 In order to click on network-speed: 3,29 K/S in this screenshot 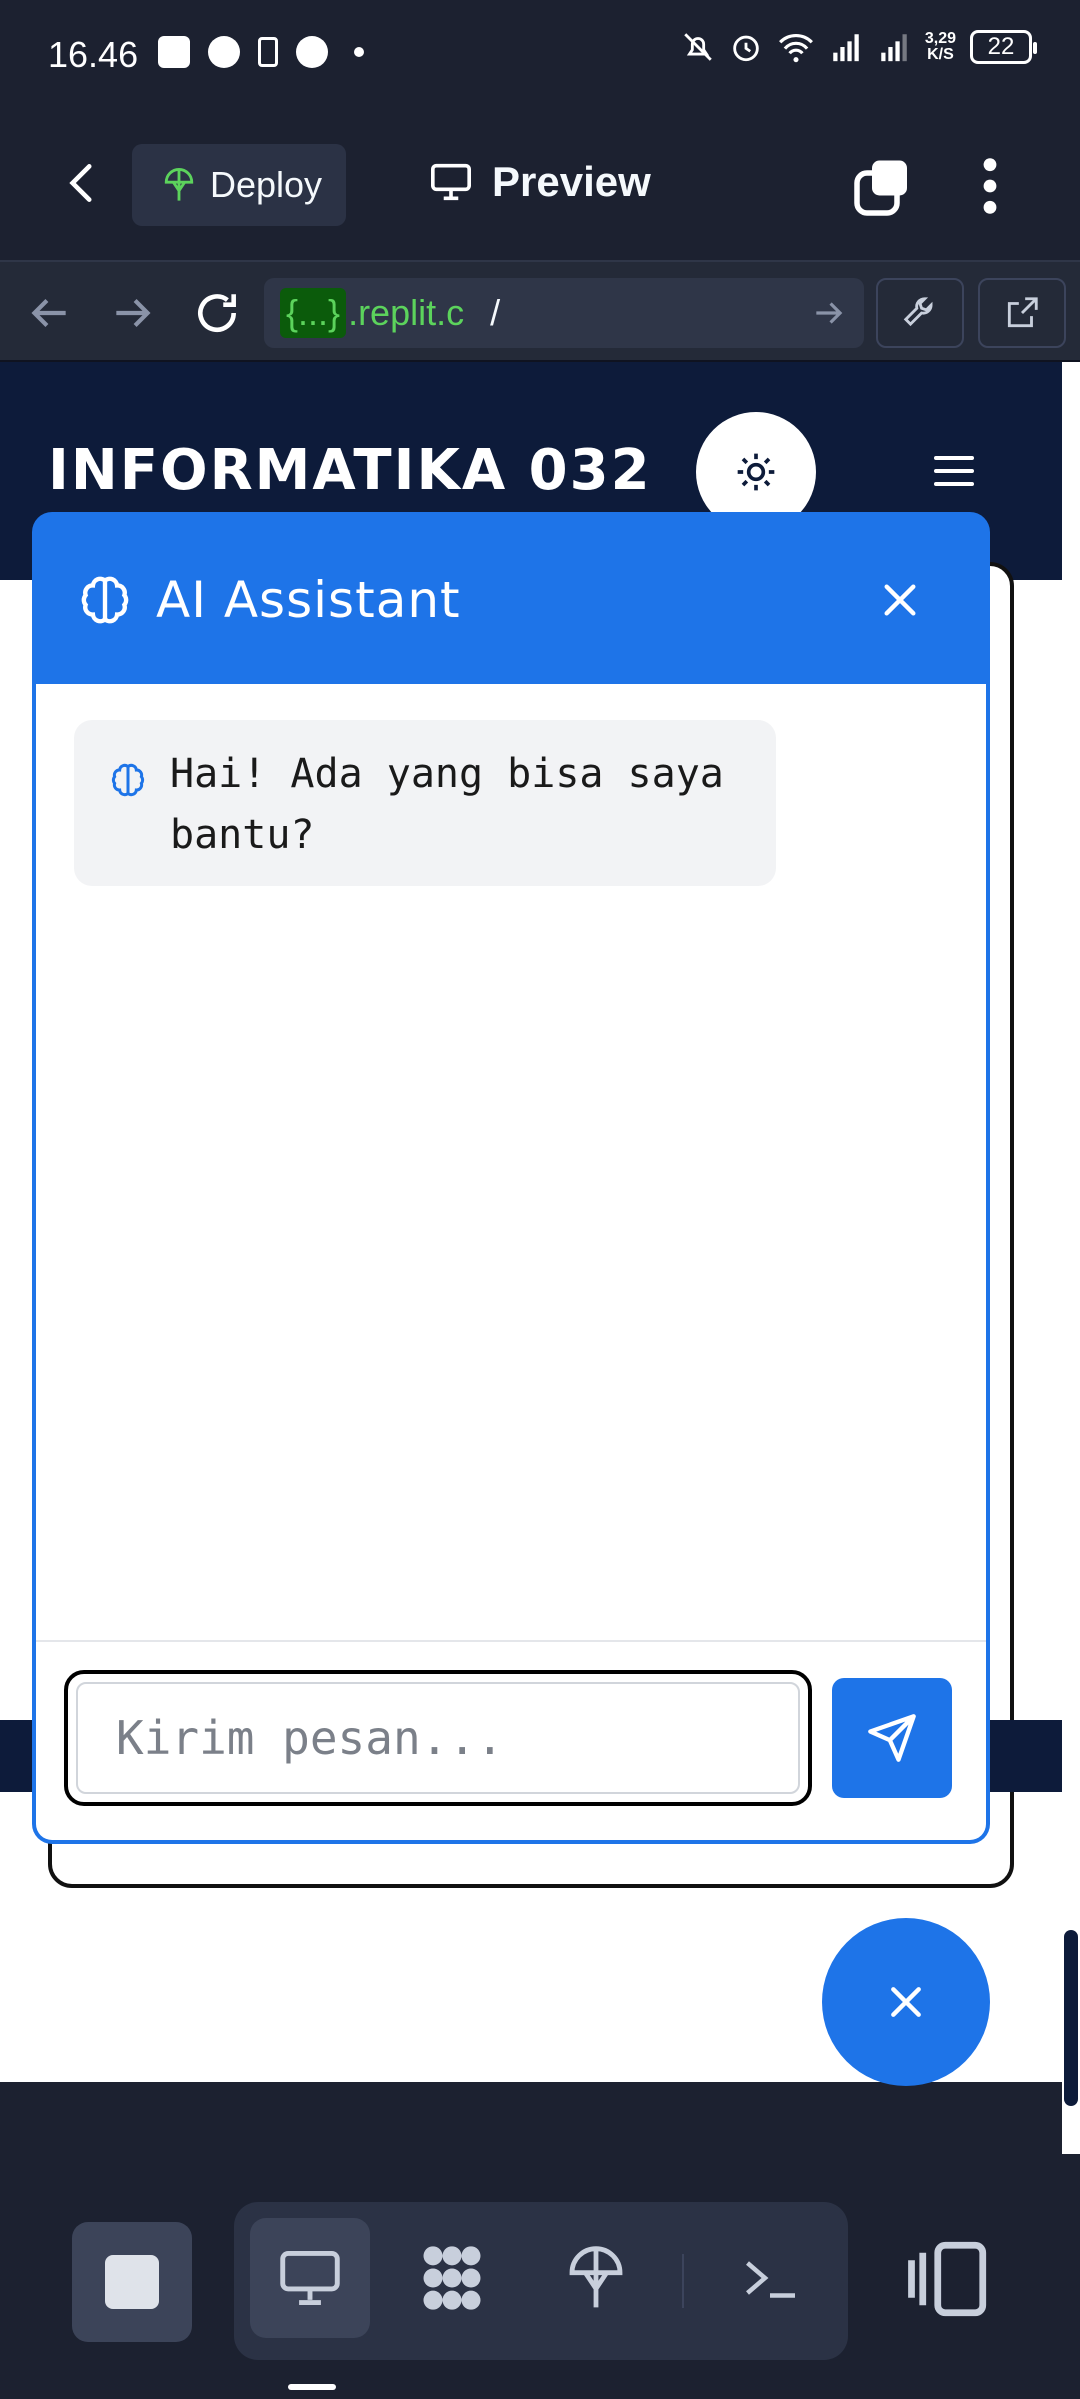, I will do `click(940, 47)`.